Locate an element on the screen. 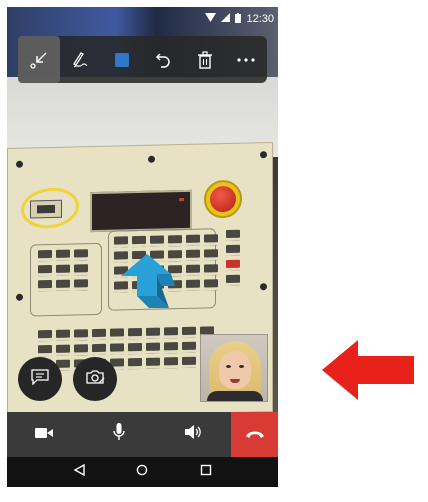  microphone-icon is located at coordinates (119, 434).